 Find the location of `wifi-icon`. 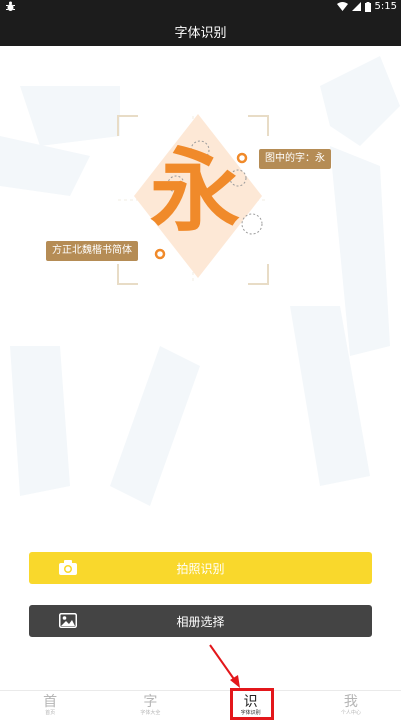

wifi-icon is located at coordinates (342, 6).